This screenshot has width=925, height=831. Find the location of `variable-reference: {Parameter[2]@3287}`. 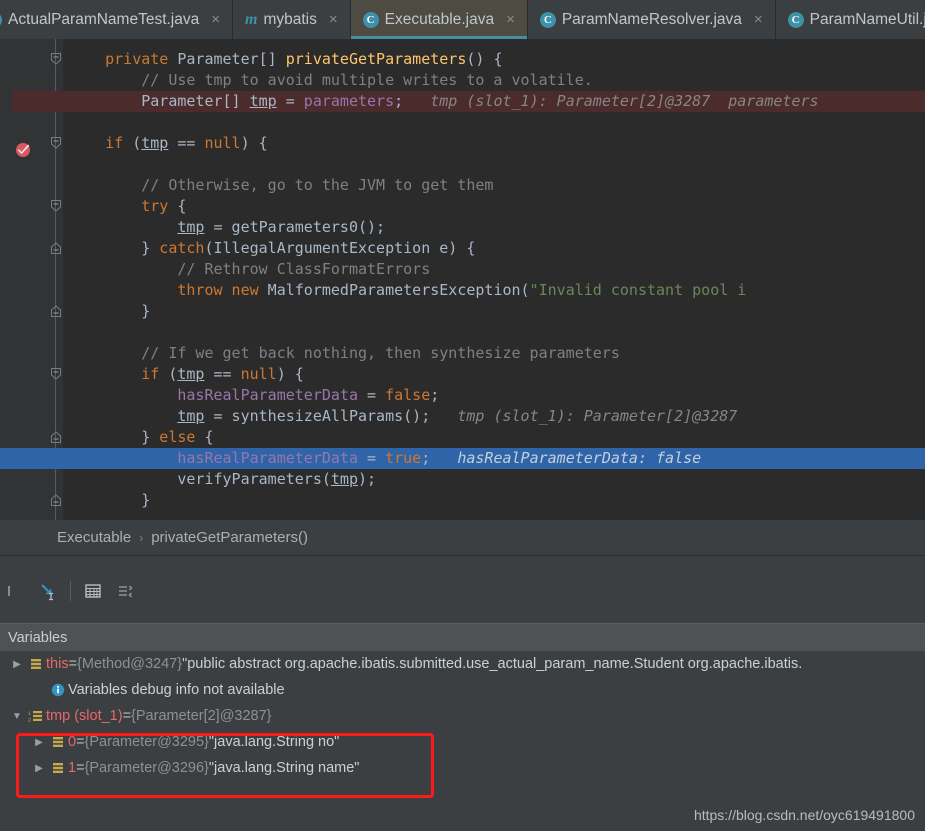

variable-reference: {Parameter[2]@3287} is located at coordinates (201, 716).